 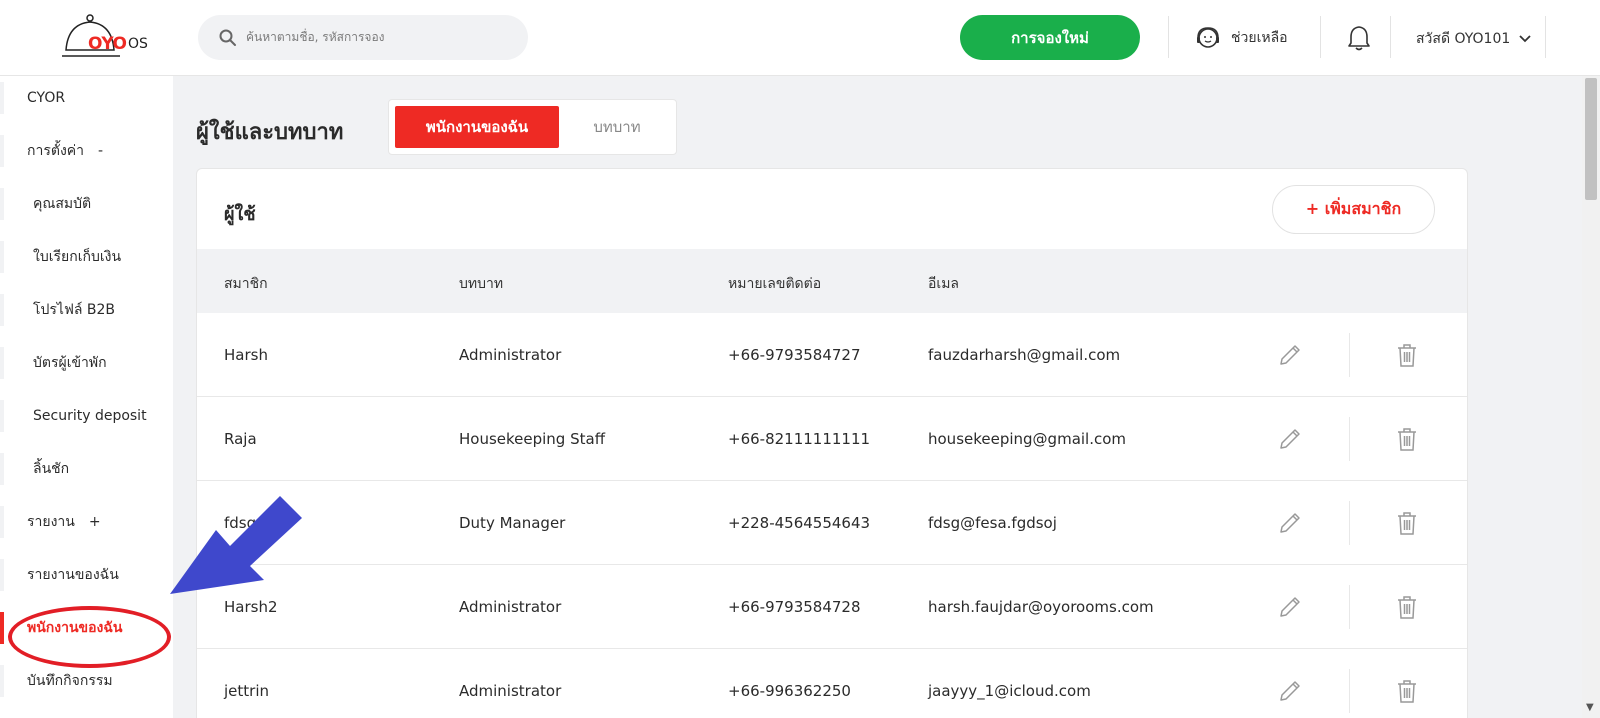 I want to click on sidebar-item-label: โปรไฟล์ B2B, so click(x=74, y=310).